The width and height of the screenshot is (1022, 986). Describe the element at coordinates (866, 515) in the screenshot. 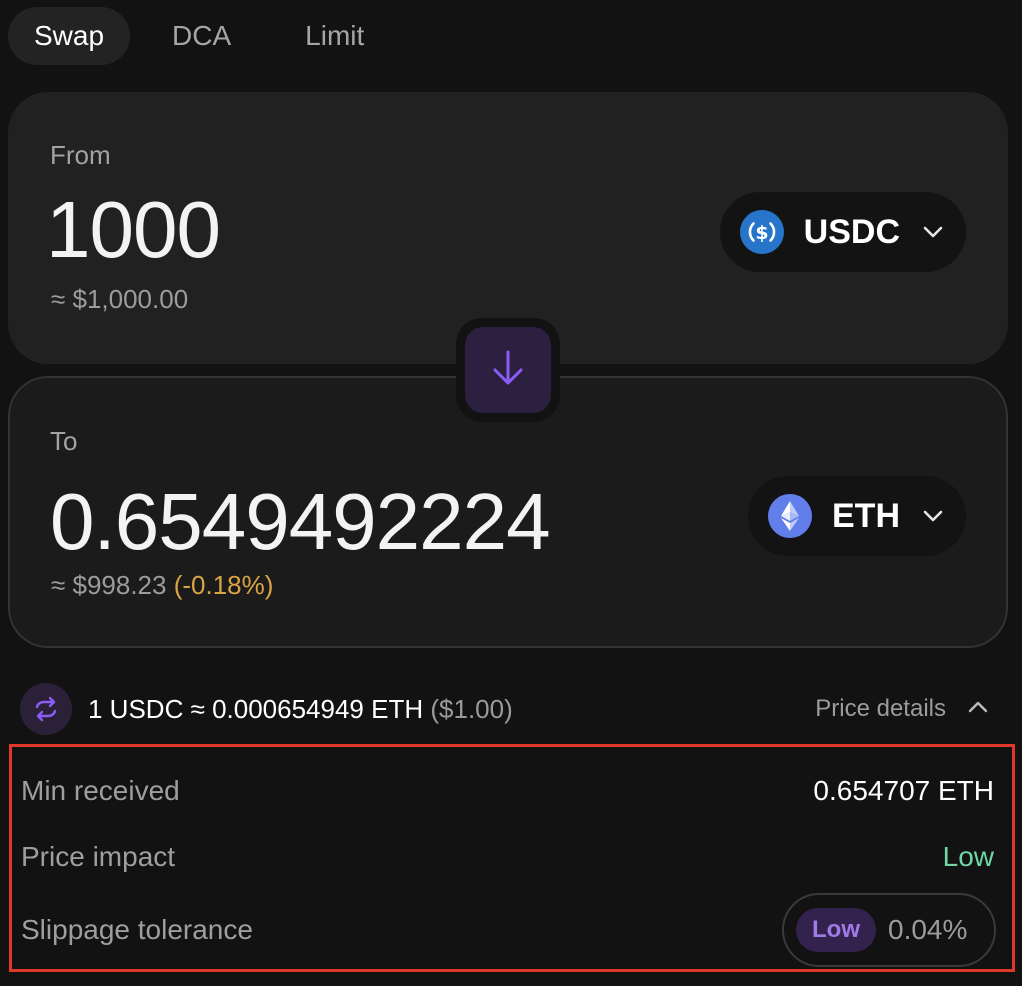

I see `to-token-symbol: ETH` at that location.